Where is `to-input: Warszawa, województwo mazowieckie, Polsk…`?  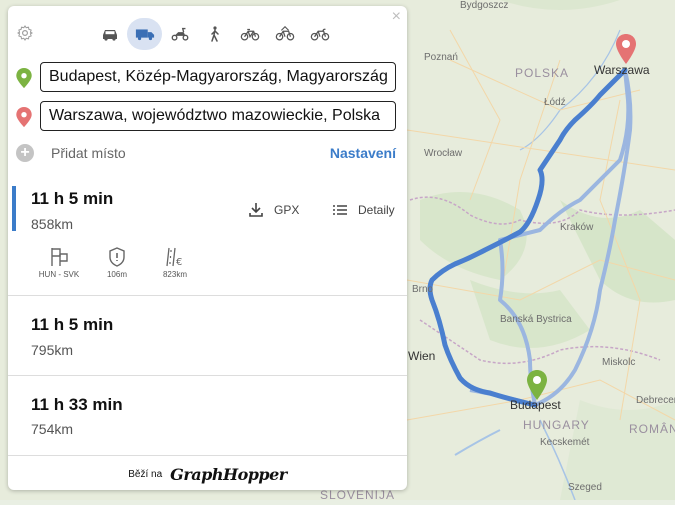
to-input: Warszawa, województwo mazowieckie, Polsk… is located at coordinates (218, 116).